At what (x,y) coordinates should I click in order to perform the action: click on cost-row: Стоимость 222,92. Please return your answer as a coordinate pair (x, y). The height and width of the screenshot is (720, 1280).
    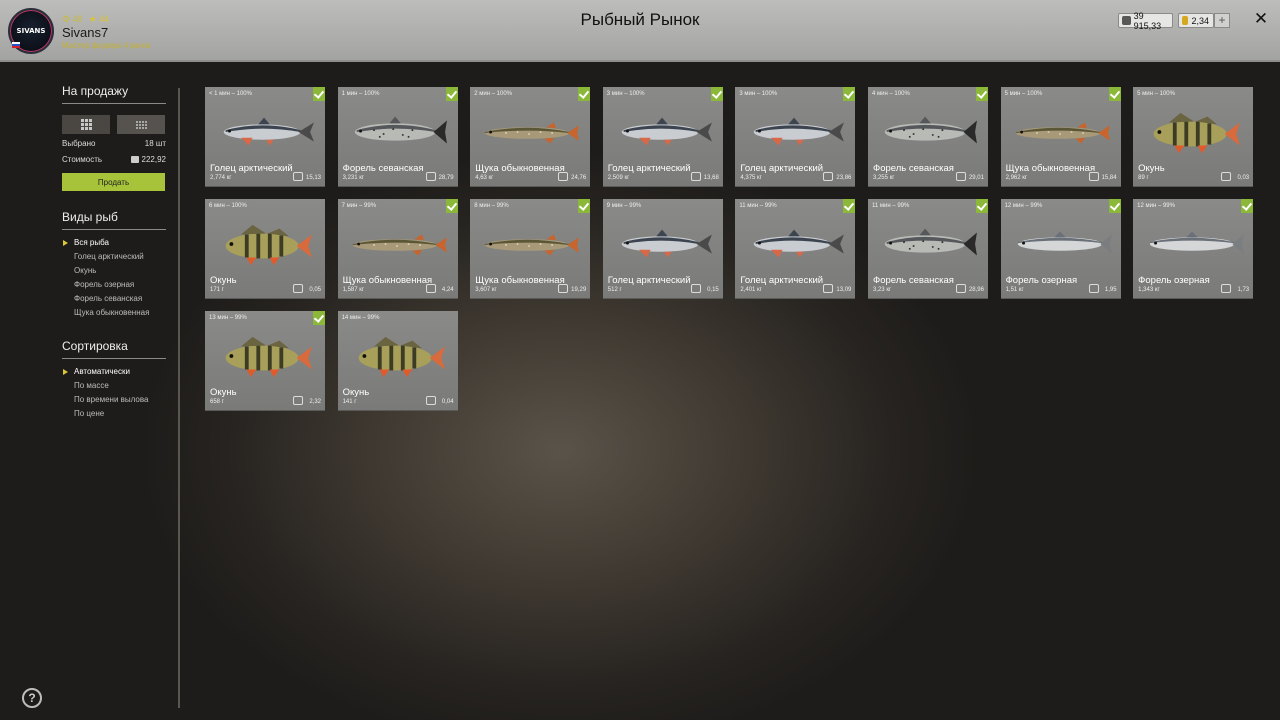
    Looking at the image, I should click on (114, 159).